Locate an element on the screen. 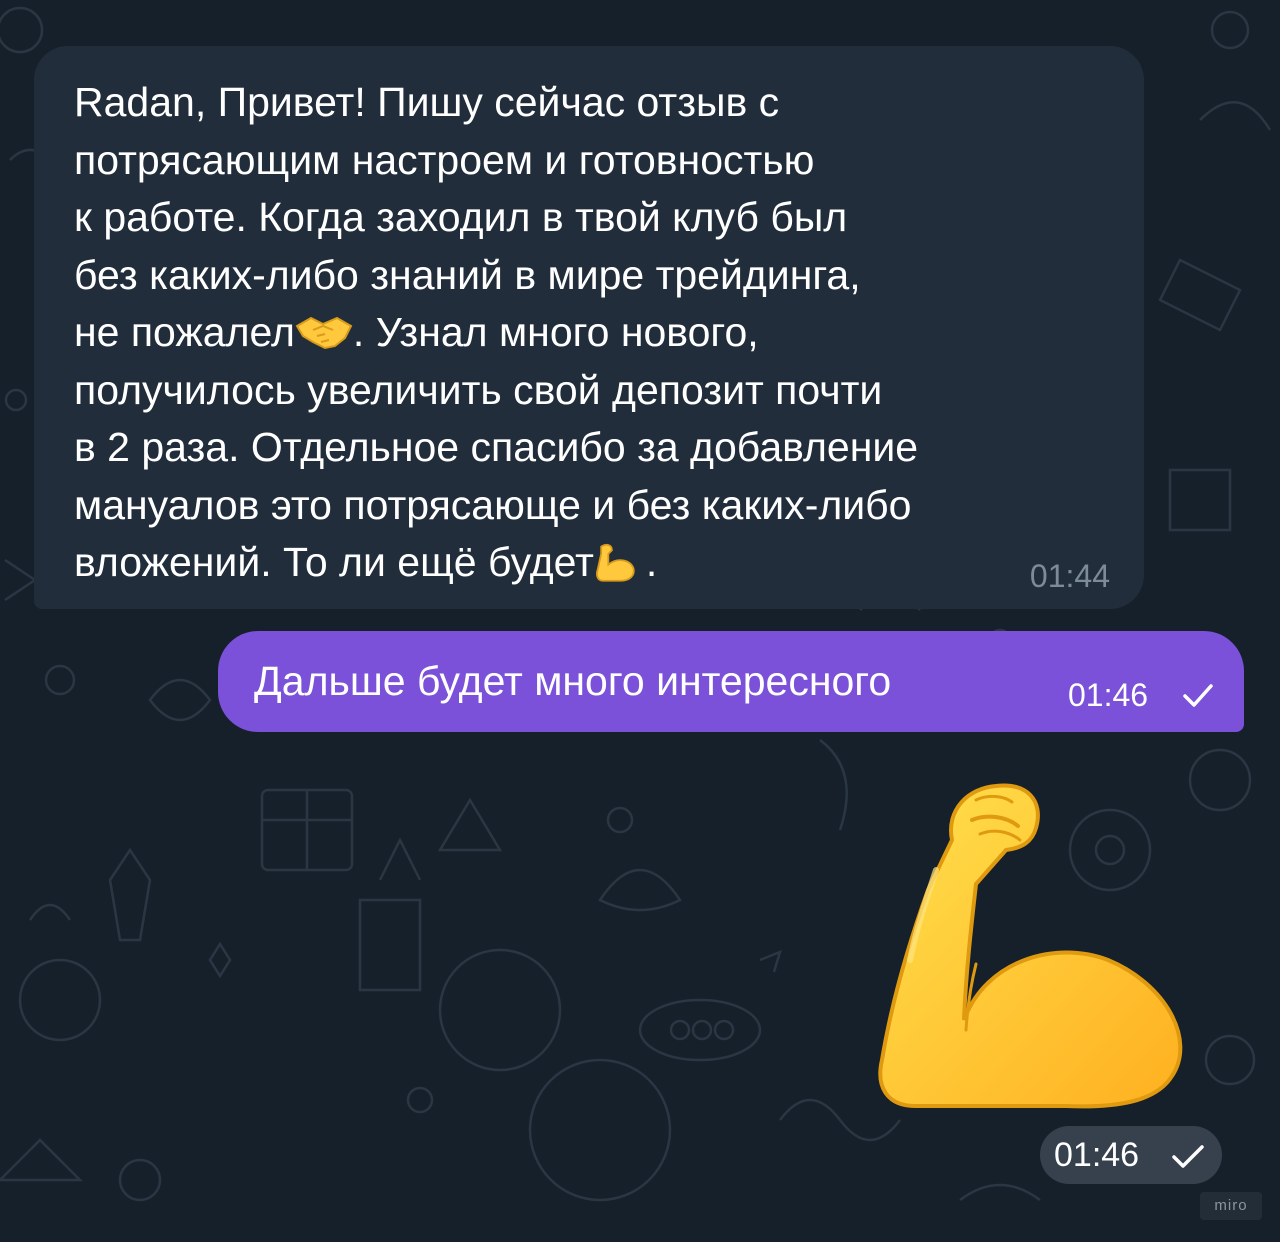 This screenshot has height=1242, width=1280. outgoing-message-time: 01:46 is located at coordinates (1108, 695).